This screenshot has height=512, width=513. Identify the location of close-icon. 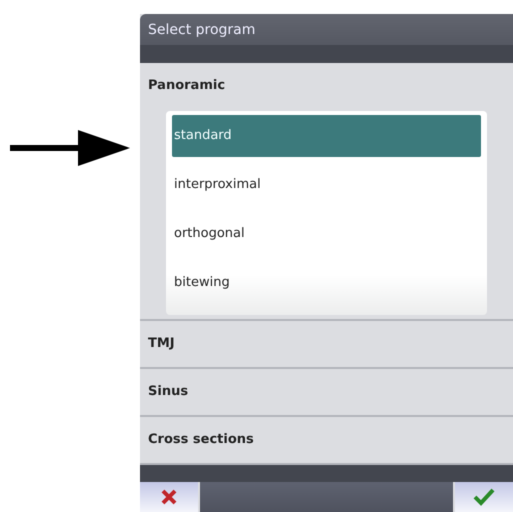
(169, 497).